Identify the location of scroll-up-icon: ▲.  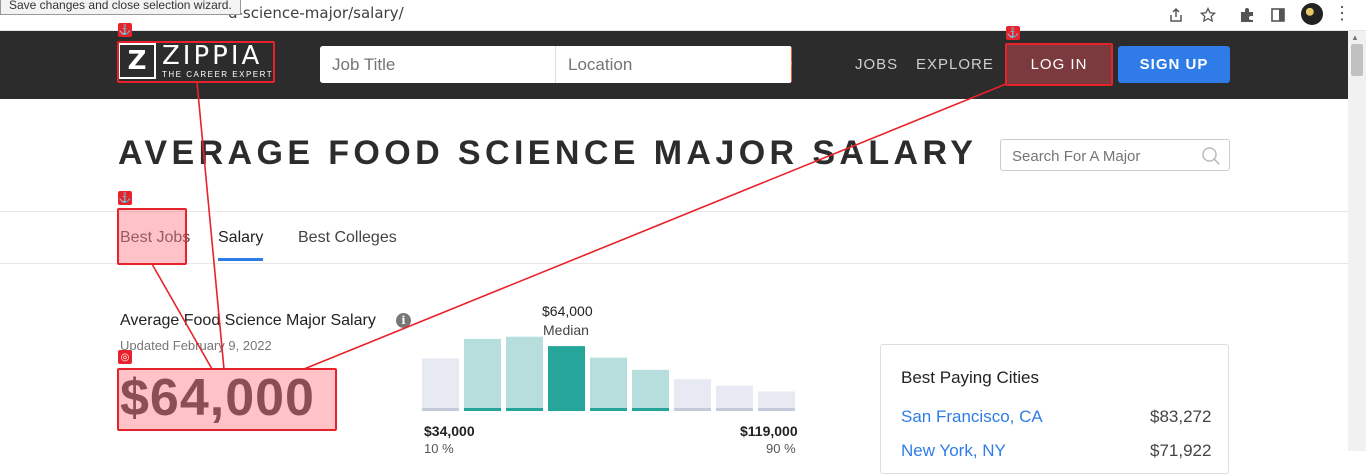
(1355, 37).